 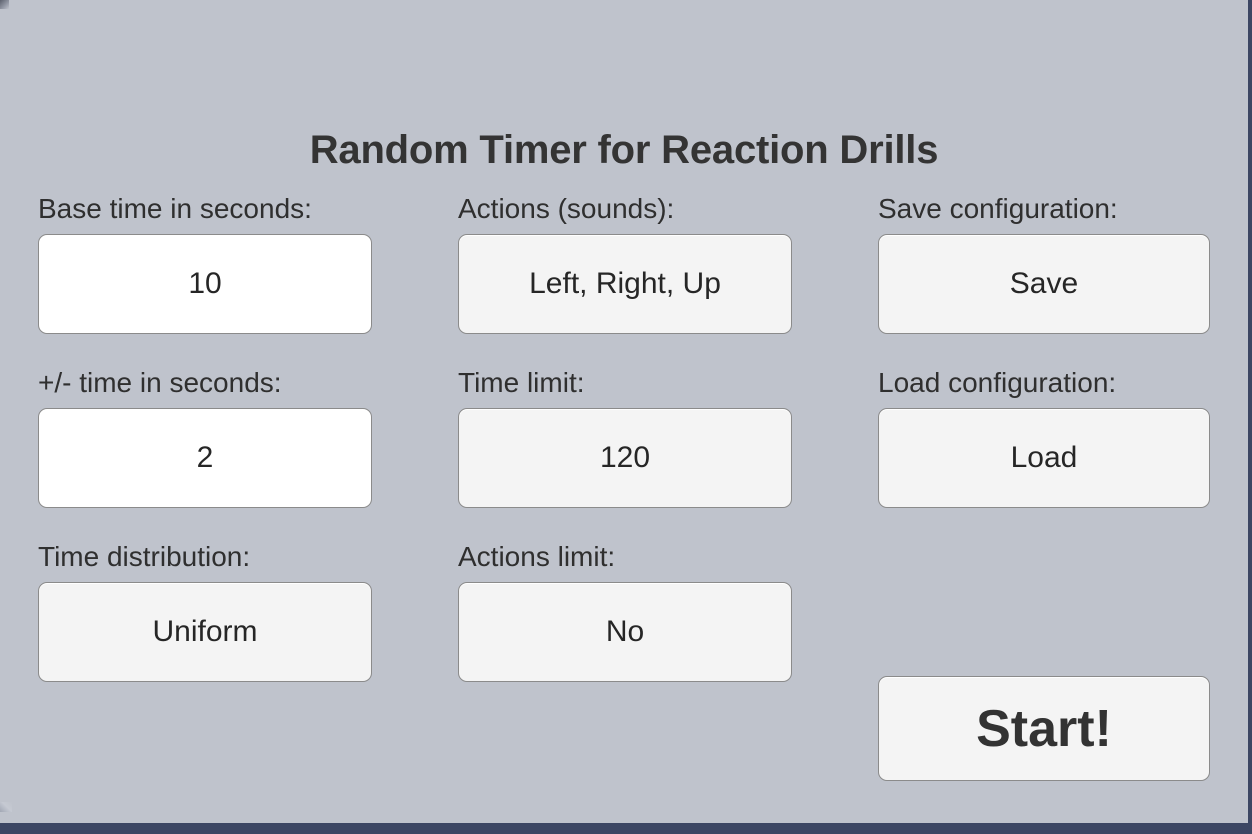 I want to click on actions-sounds-button: Left, Right, Up, so click(x=625, y=284).